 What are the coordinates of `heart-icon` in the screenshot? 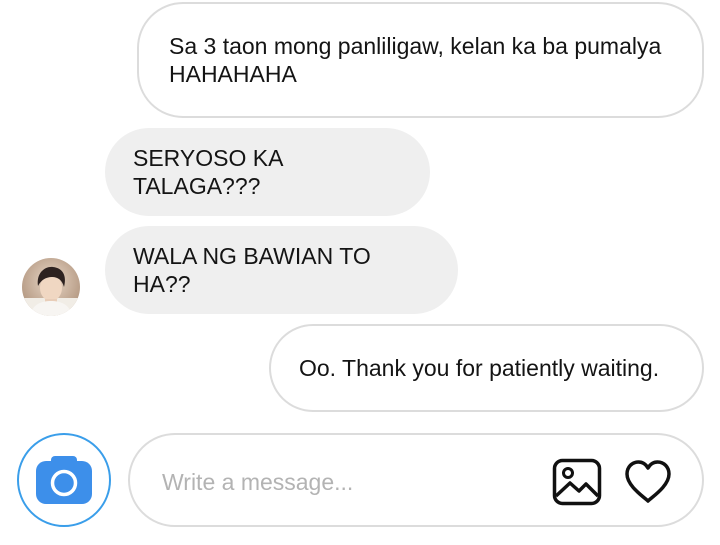 It's located at (648, 481).